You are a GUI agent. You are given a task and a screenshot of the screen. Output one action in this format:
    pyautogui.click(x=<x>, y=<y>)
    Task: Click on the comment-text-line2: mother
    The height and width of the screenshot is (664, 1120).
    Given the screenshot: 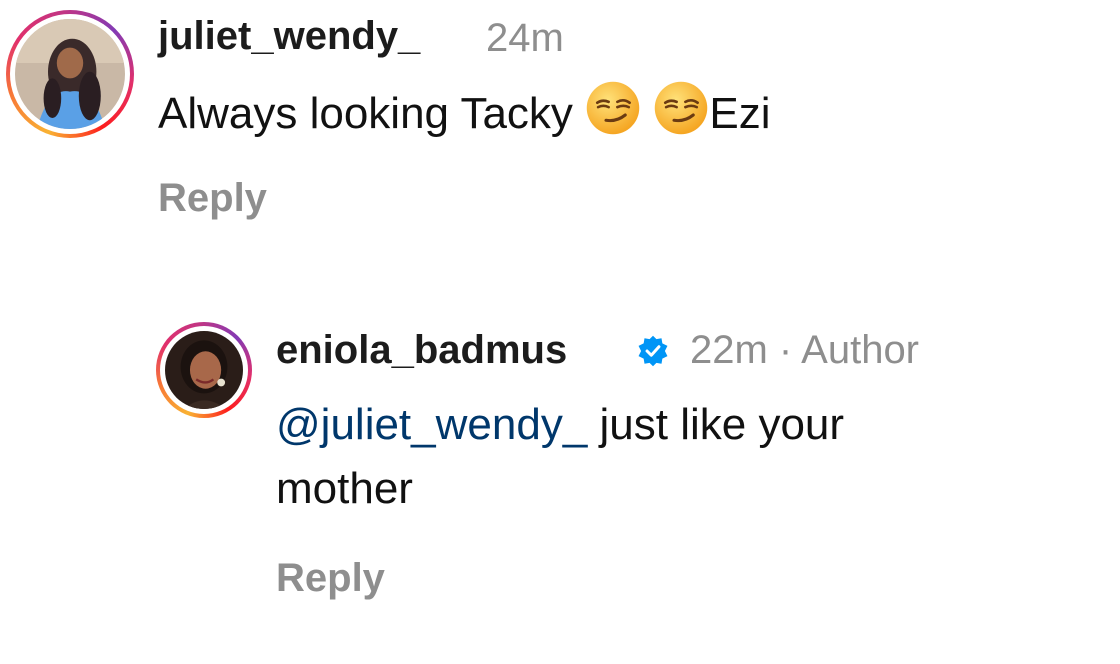 What is the action you would take?
    pyautogui.click(x=344, y=488)
    